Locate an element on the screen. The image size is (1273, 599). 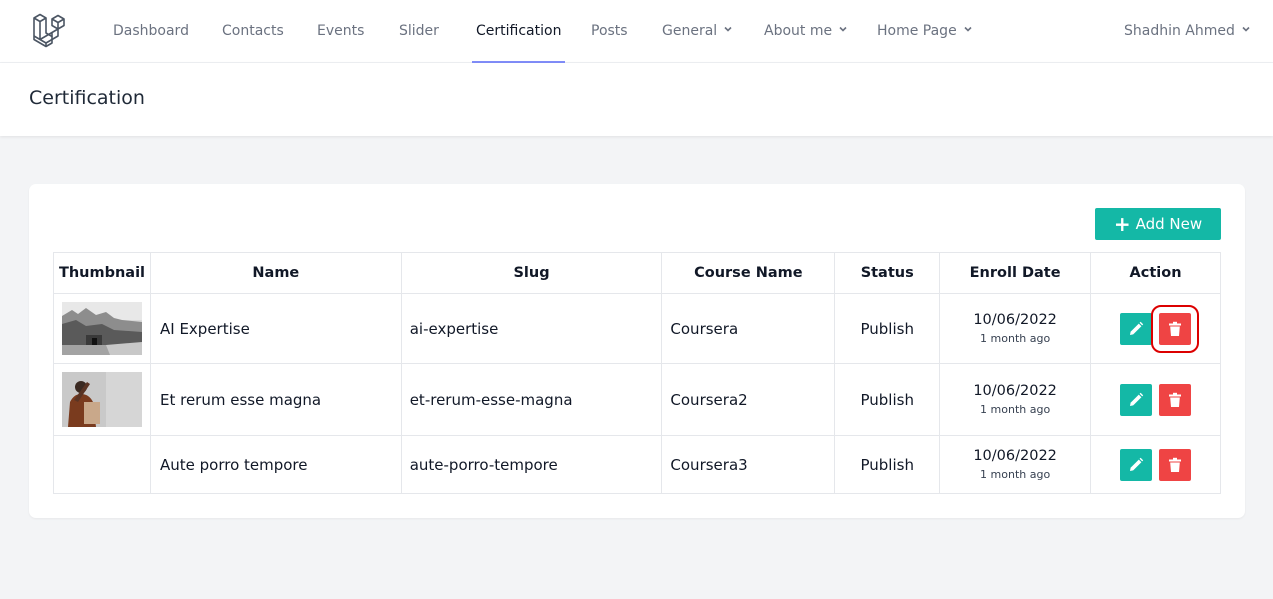
nav-general-dropdown: General is located at coordinates (697, 31).